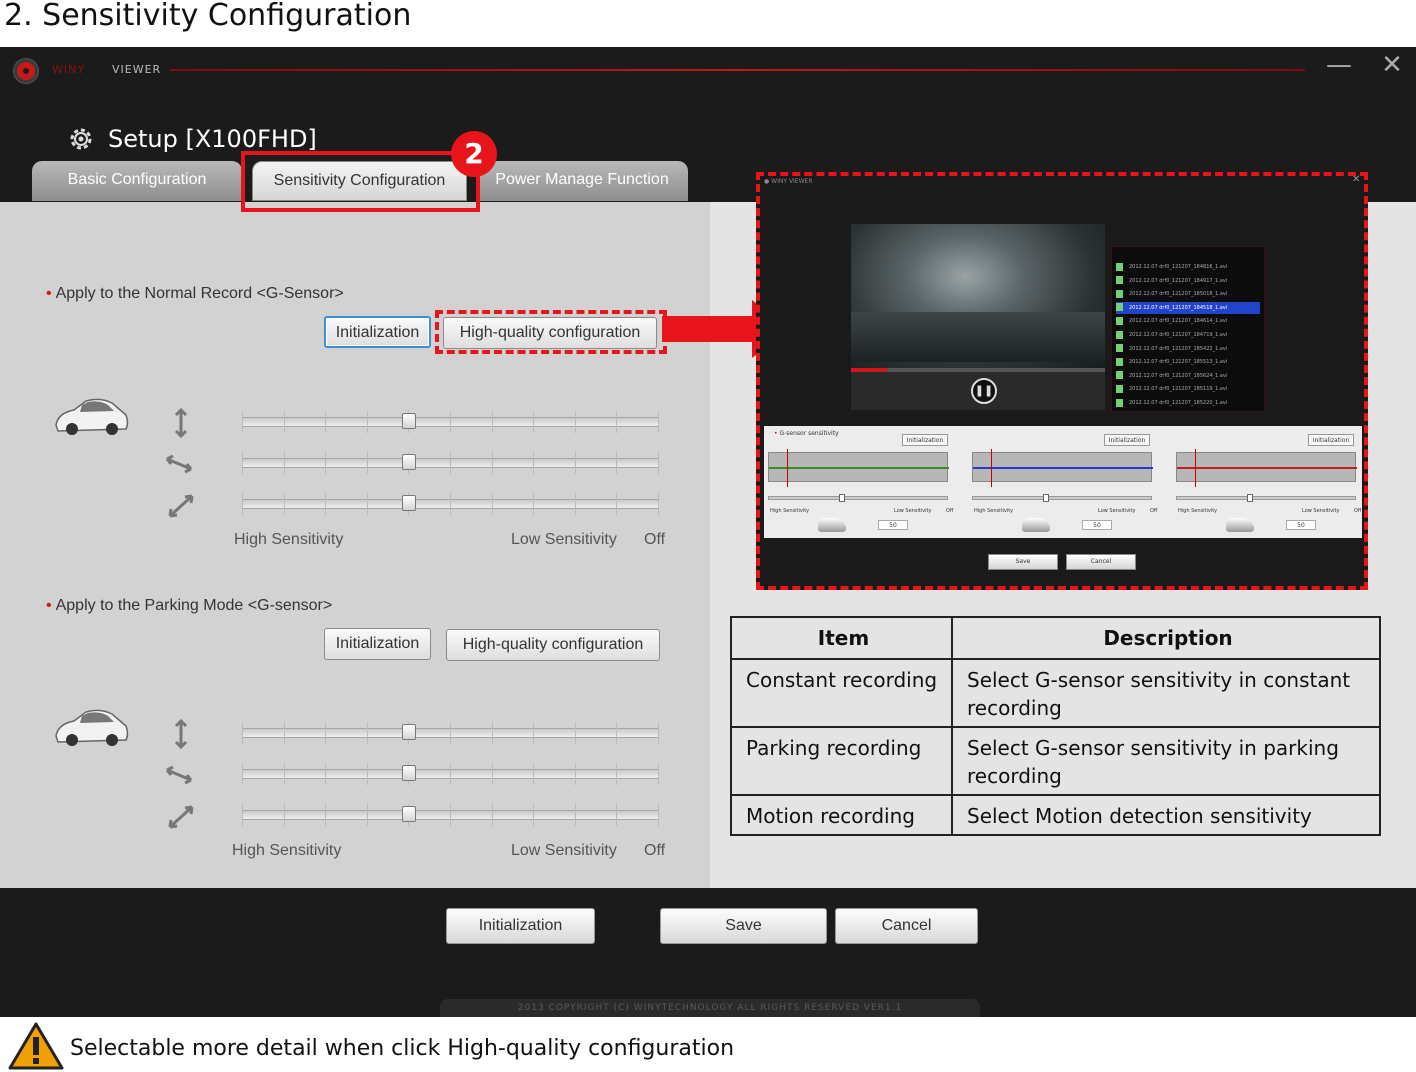 This screenshot has height=1072, width=1416. Describe the element at coordinates (179, 464) in the screenshot. I see `horizontal-axis-icon` at that location.